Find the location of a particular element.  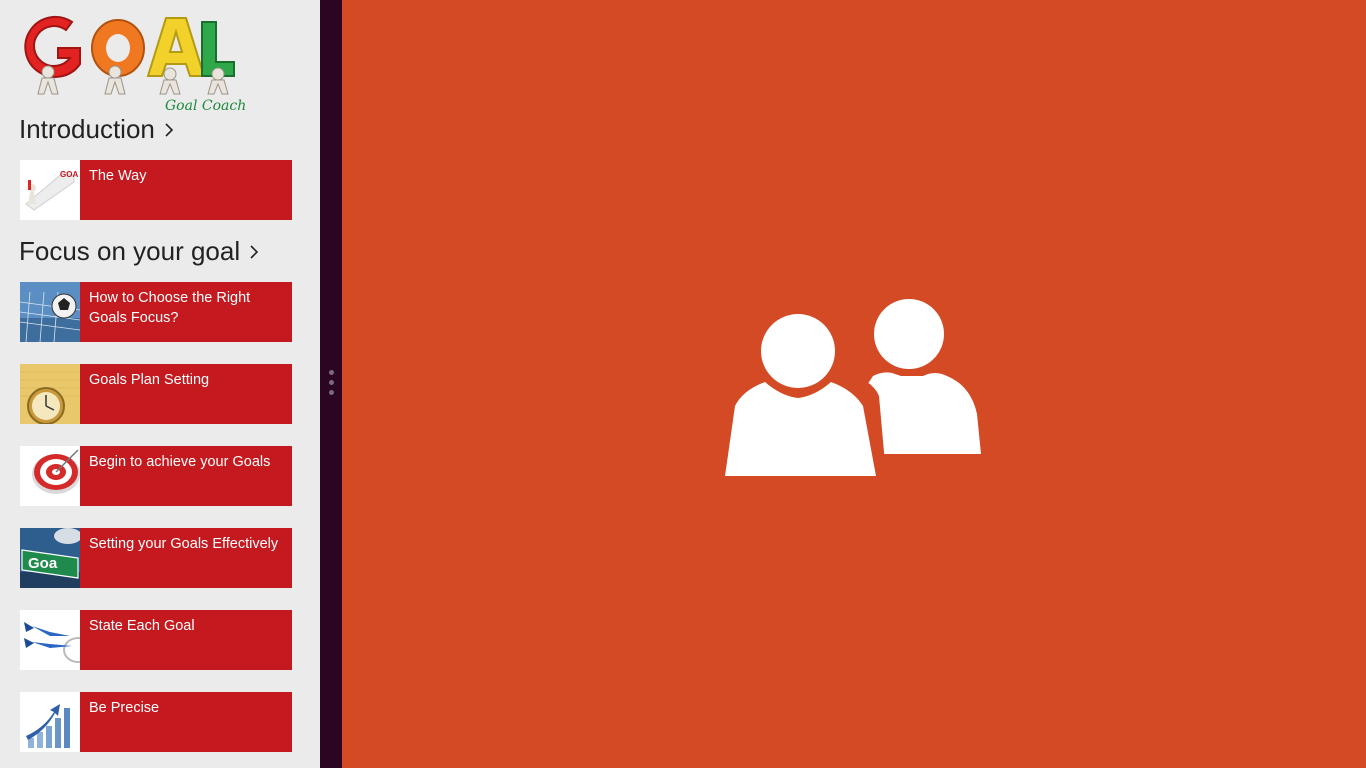

logo-letter-a is located at coordinates (176, 47).